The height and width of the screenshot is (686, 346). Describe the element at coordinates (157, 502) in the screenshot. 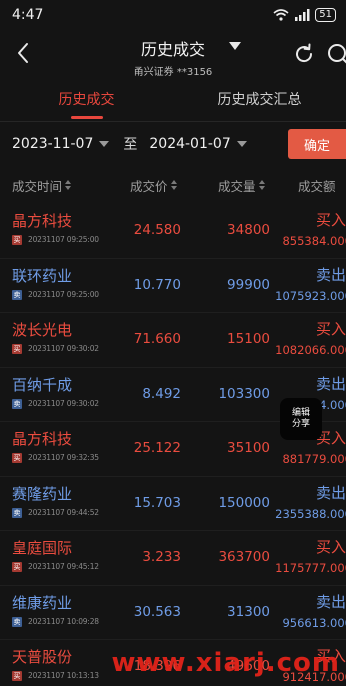

I see `trade-price: 15.703` at that location.